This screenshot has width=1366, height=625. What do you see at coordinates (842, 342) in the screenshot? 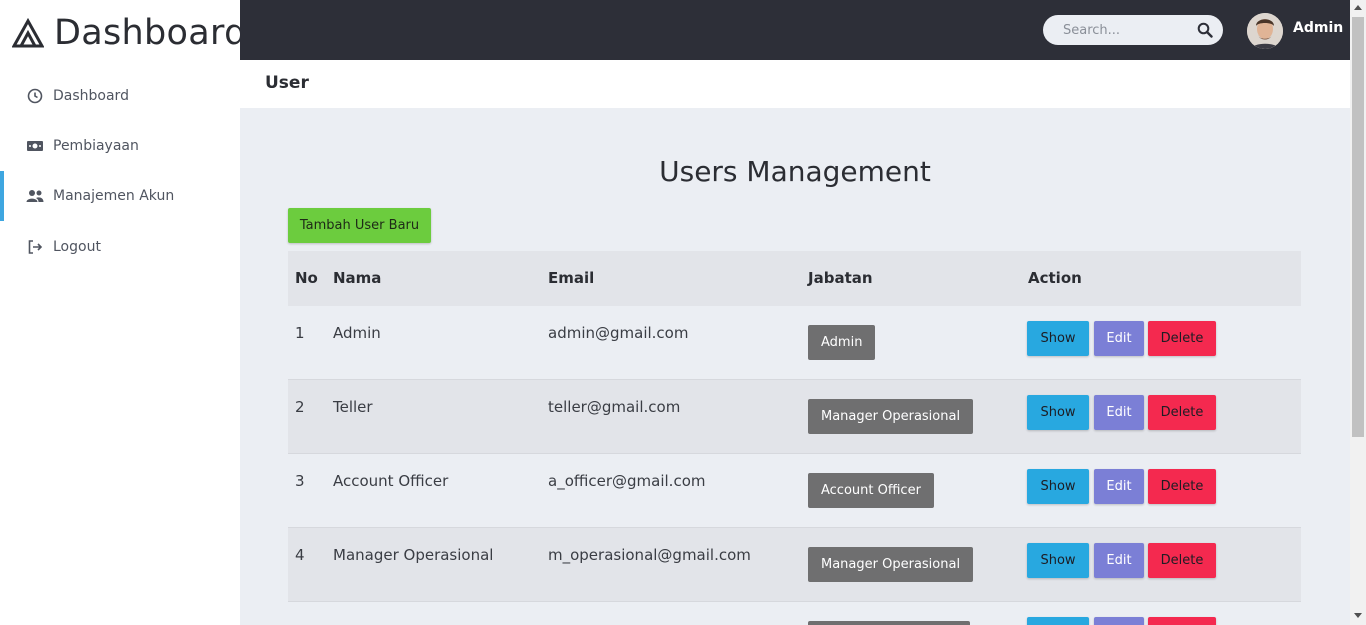
I see `jabatan-badge: Admin` at bounding box center [842, 342].